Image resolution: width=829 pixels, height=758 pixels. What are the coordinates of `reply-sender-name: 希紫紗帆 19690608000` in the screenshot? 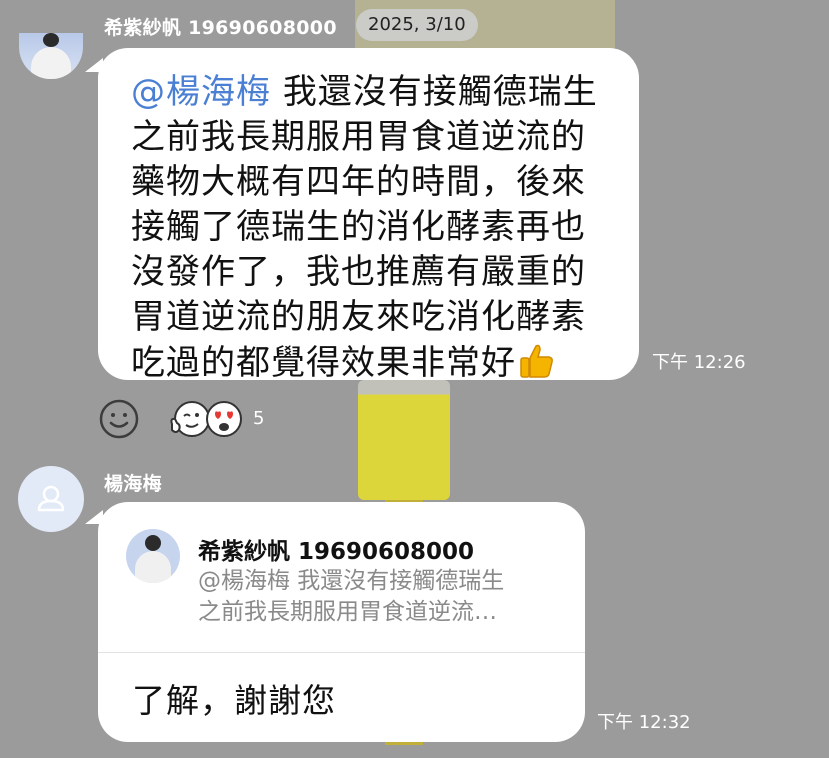 It's located at (336, 552).